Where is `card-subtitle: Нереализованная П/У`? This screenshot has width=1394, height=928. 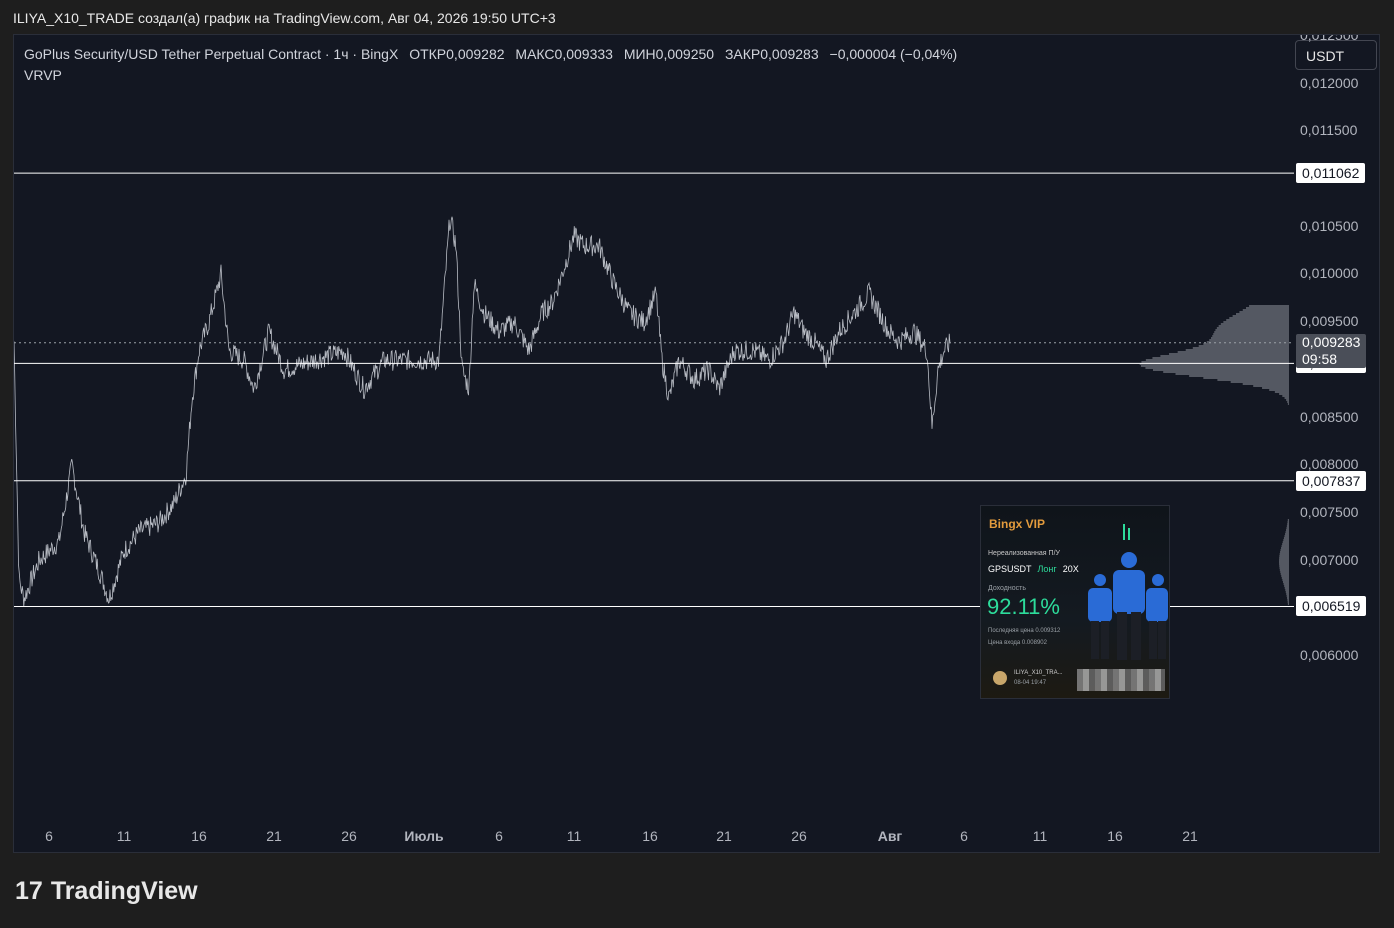 card-subtitle: Нереализованная П/У is located at coordinates (1024, 553).